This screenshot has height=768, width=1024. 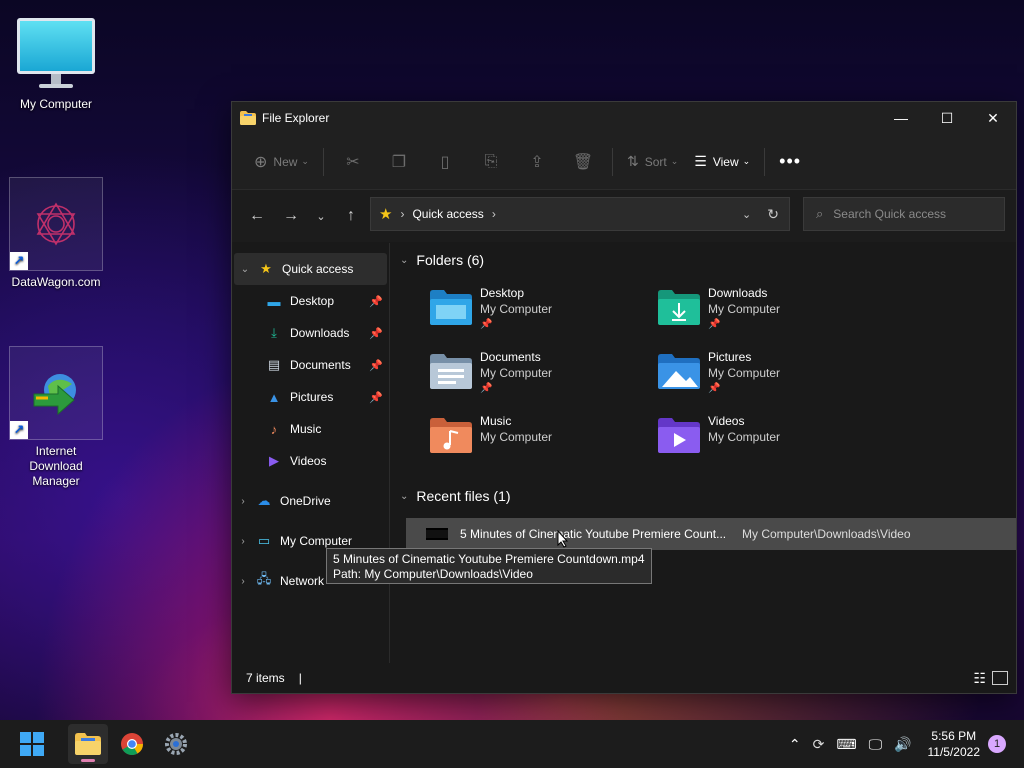 What do you see at coordinates (323, 161) in the screenshot?
I see `toolbar-divider` at bounding box center [323, 161].